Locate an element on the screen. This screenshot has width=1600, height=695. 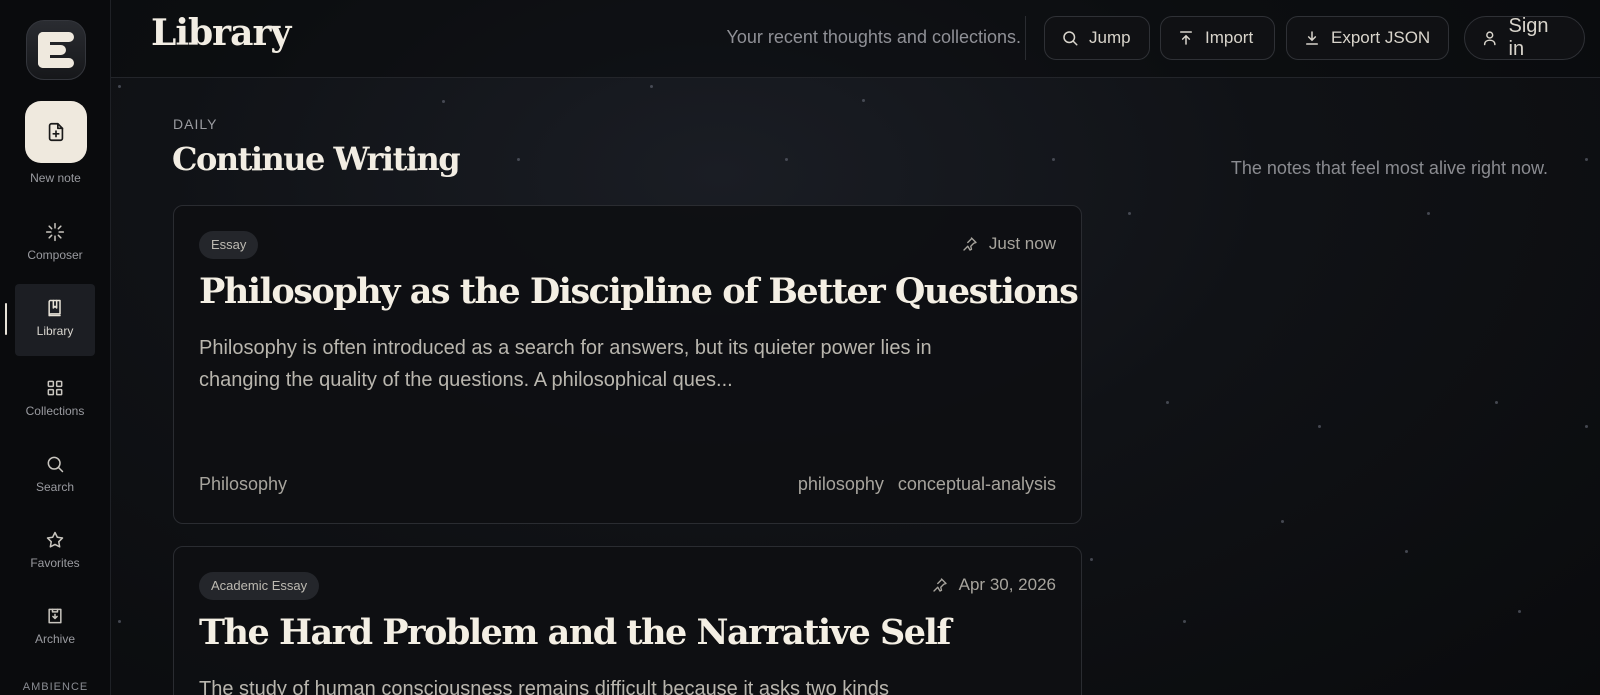
sidebar-item-collections: Collections is located at coordinates (55, 414).